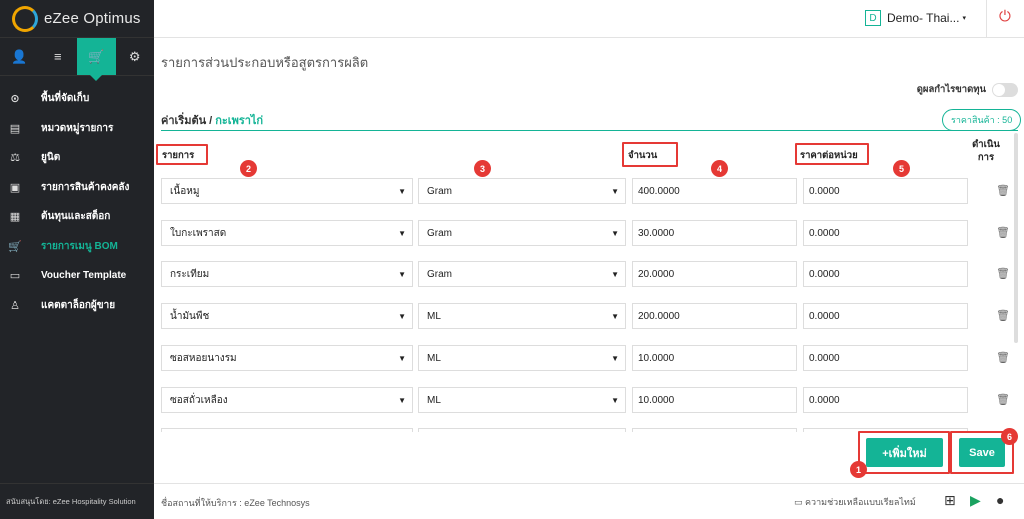 The image size is (1024, 519). I want to click on sidebar-item-categories: ▤ หมวดหมู่รายการ, so click(77, 129).